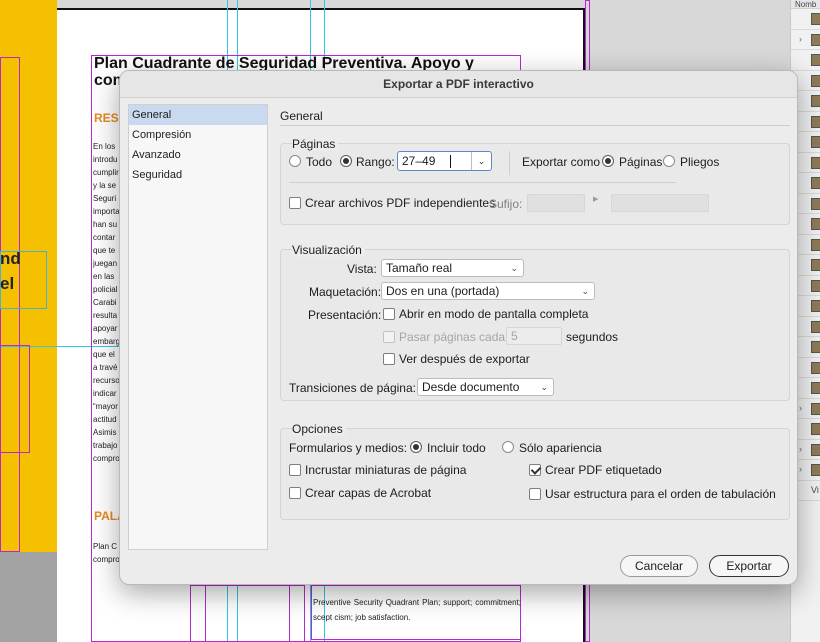 Image resolution: width=820 pixels, height=642 pixels. I want to click on group-label-paginas: Páginas, so click(315, 144).